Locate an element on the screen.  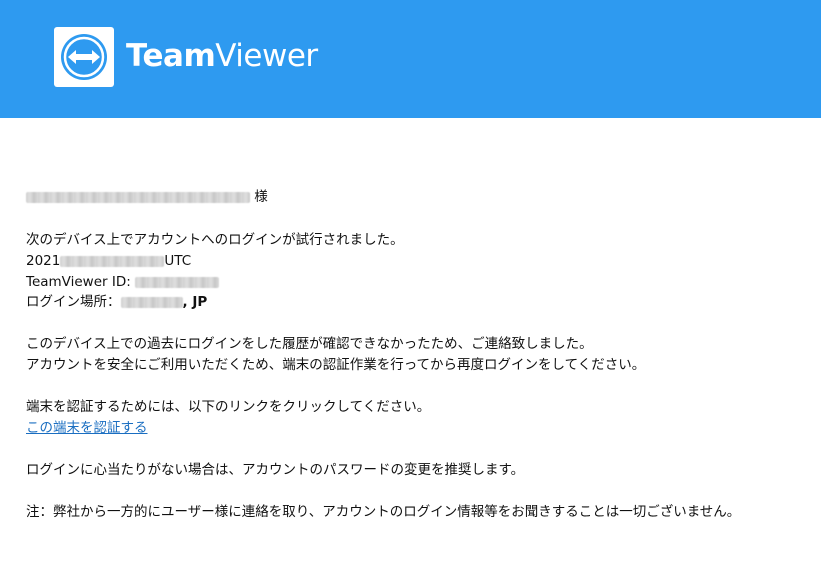
redacted-city is located at coordinates (151, 302).